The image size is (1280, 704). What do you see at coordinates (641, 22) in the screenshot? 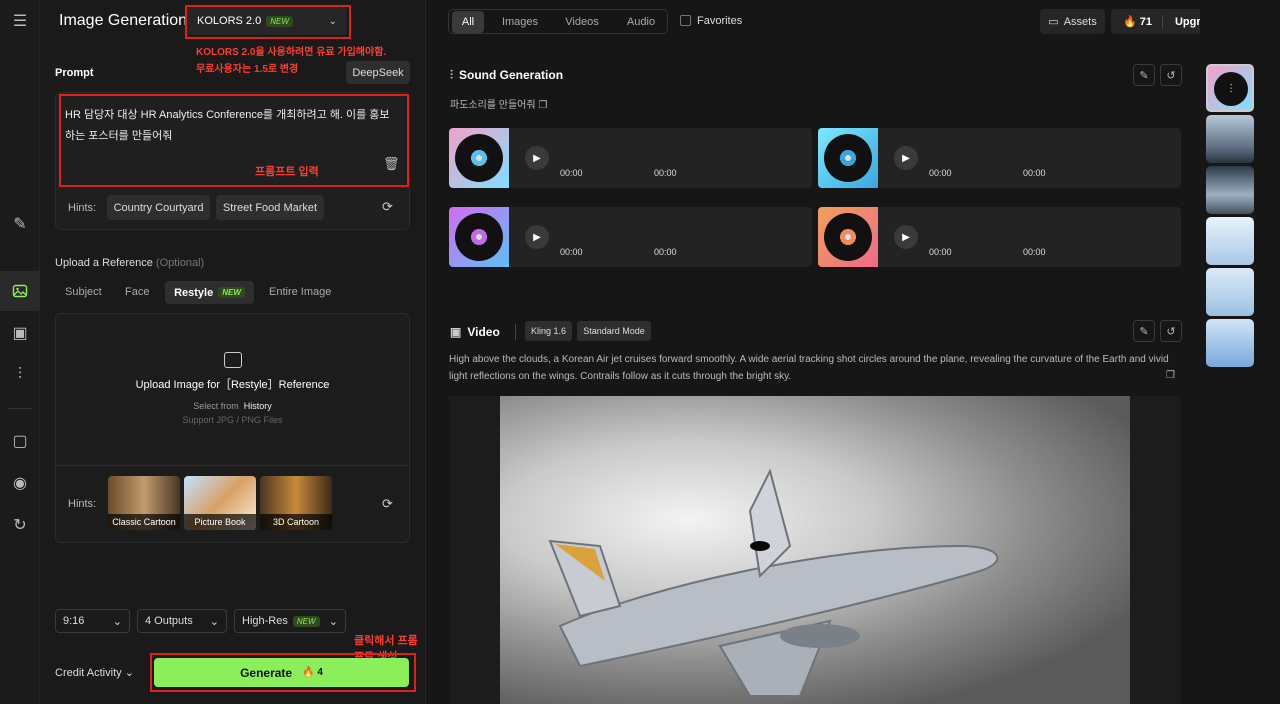
I see `tab-audio: Audio` at bounding box center [641, 22].